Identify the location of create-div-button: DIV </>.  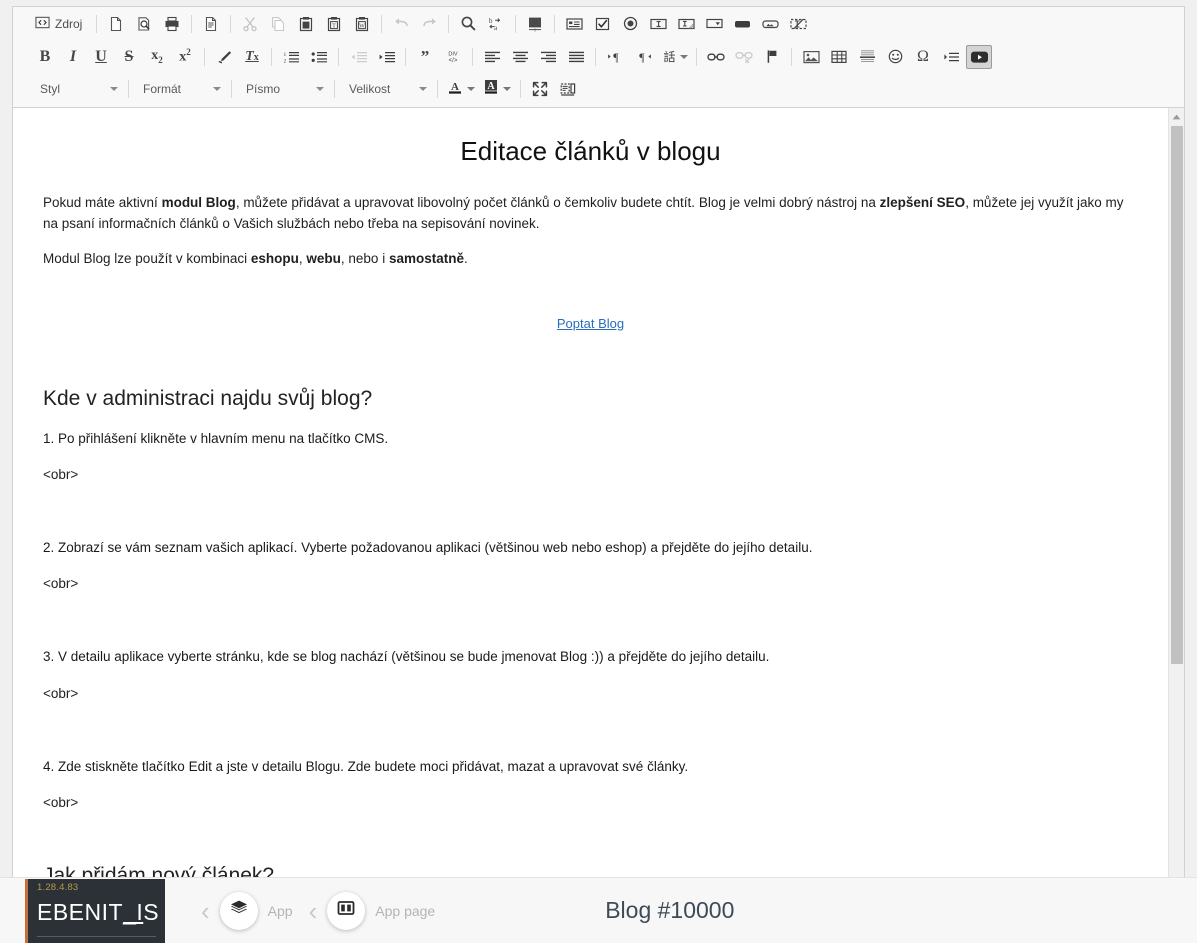
(453, 57).